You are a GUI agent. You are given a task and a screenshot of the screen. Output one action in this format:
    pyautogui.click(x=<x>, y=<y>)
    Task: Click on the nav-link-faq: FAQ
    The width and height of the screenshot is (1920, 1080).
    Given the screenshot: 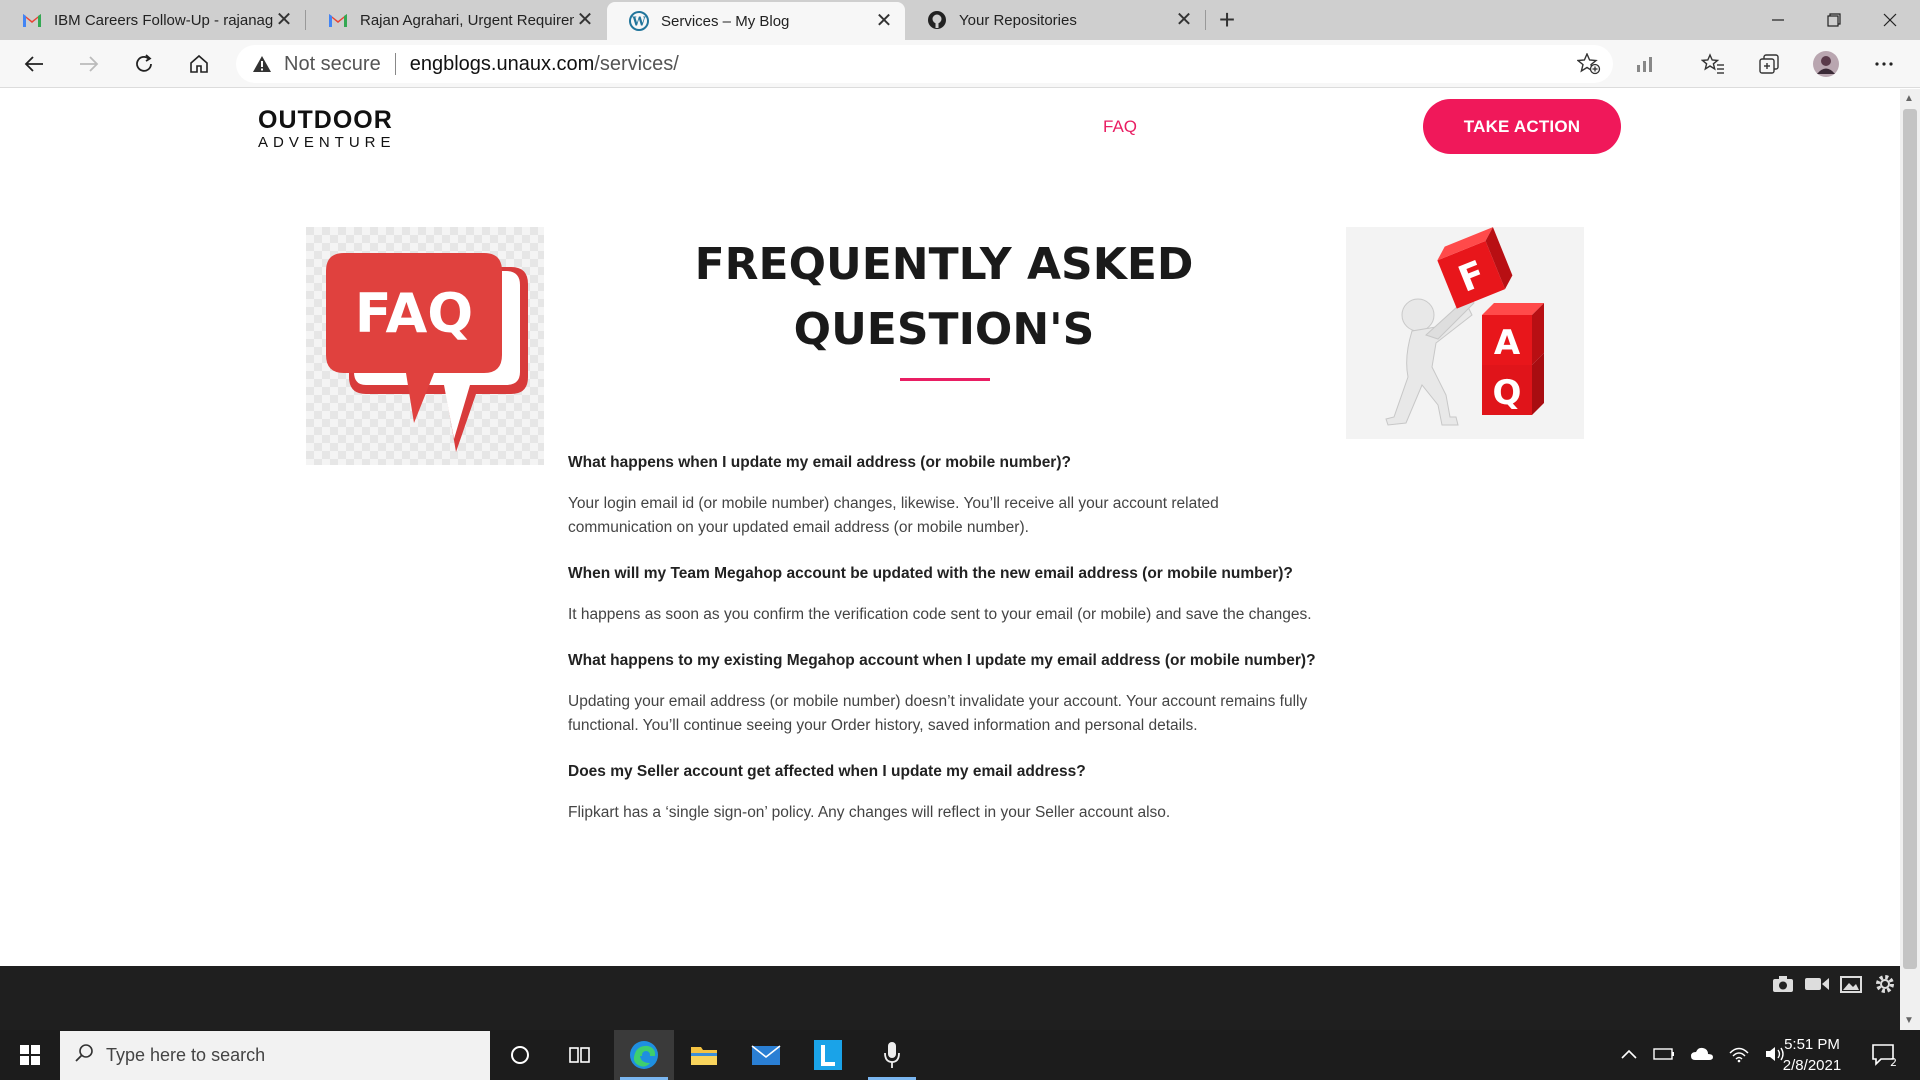 What is the action you would take?
    pyautogui.click(x=1120, y=127)
    